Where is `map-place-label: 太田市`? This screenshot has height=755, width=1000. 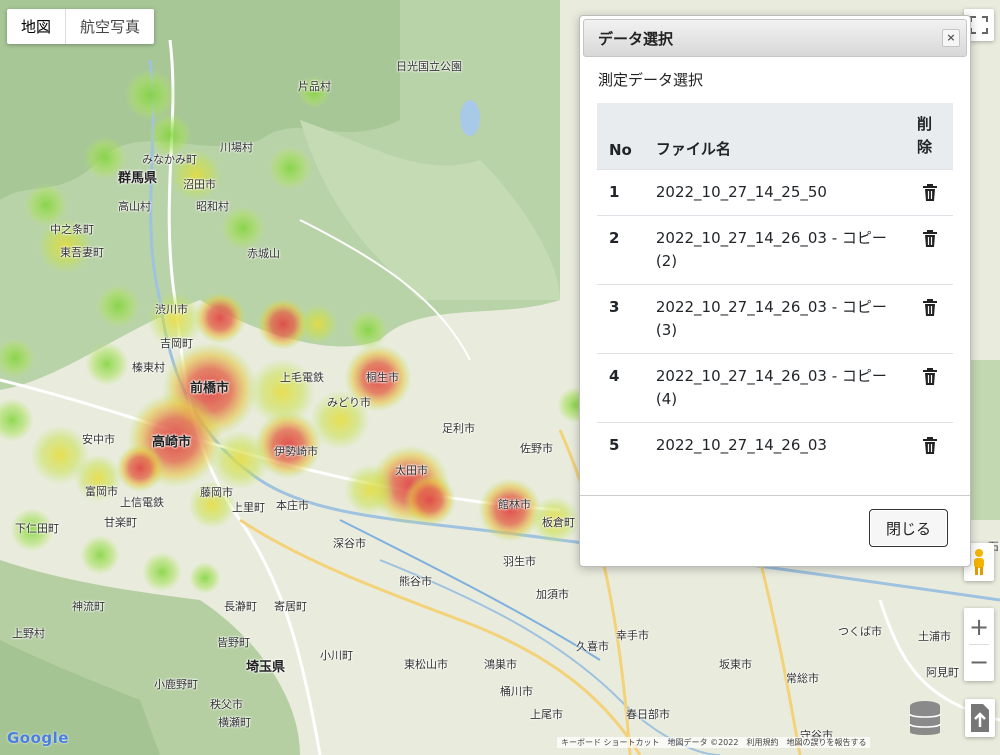 map-place-label: 太田市 is located at coordinates (411, 470).